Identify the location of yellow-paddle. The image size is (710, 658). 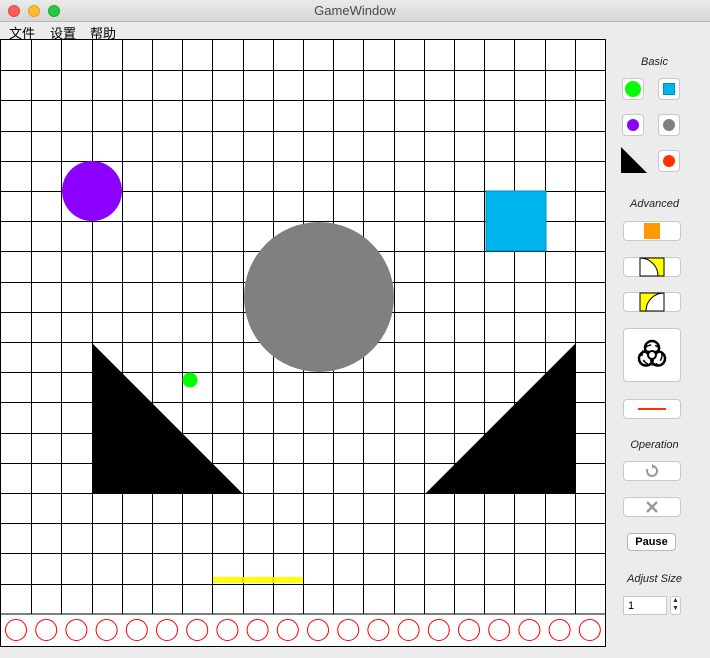
(258, 580).